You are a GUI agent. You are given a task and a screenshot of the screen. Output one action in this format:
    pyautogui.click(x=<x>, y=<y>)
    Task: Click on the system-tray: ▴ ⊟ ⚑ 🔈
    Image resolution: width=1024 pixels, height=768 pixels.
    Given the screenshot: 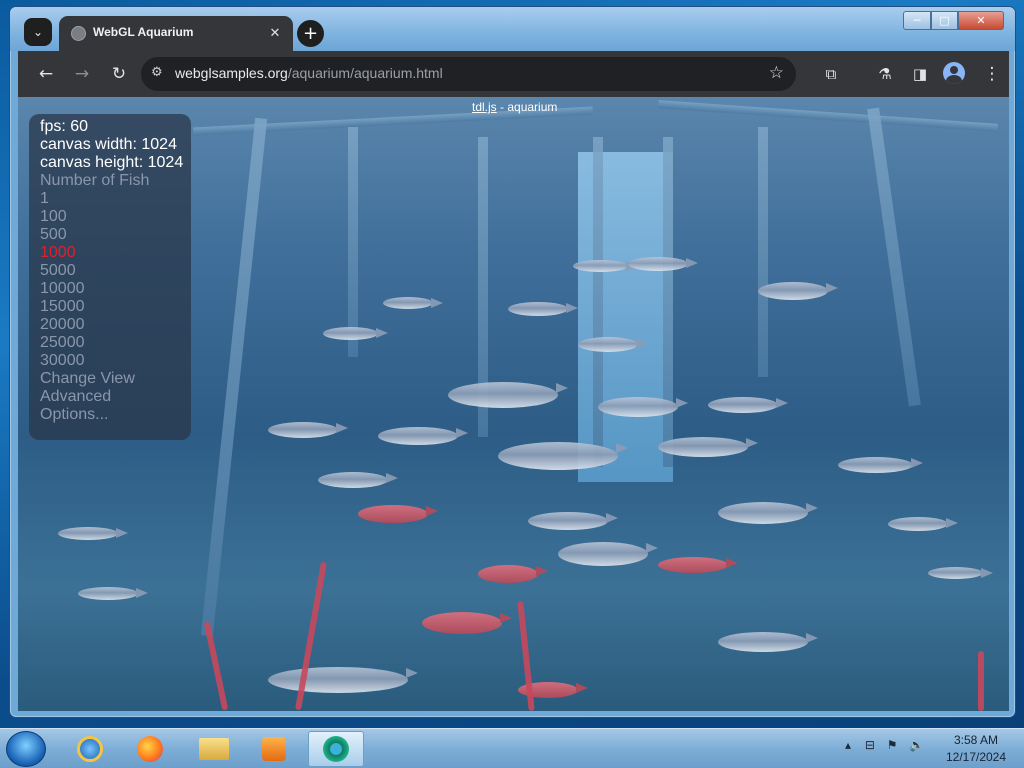 What is the action you would take?
    pyautogui.click(x=884, y=745)
    